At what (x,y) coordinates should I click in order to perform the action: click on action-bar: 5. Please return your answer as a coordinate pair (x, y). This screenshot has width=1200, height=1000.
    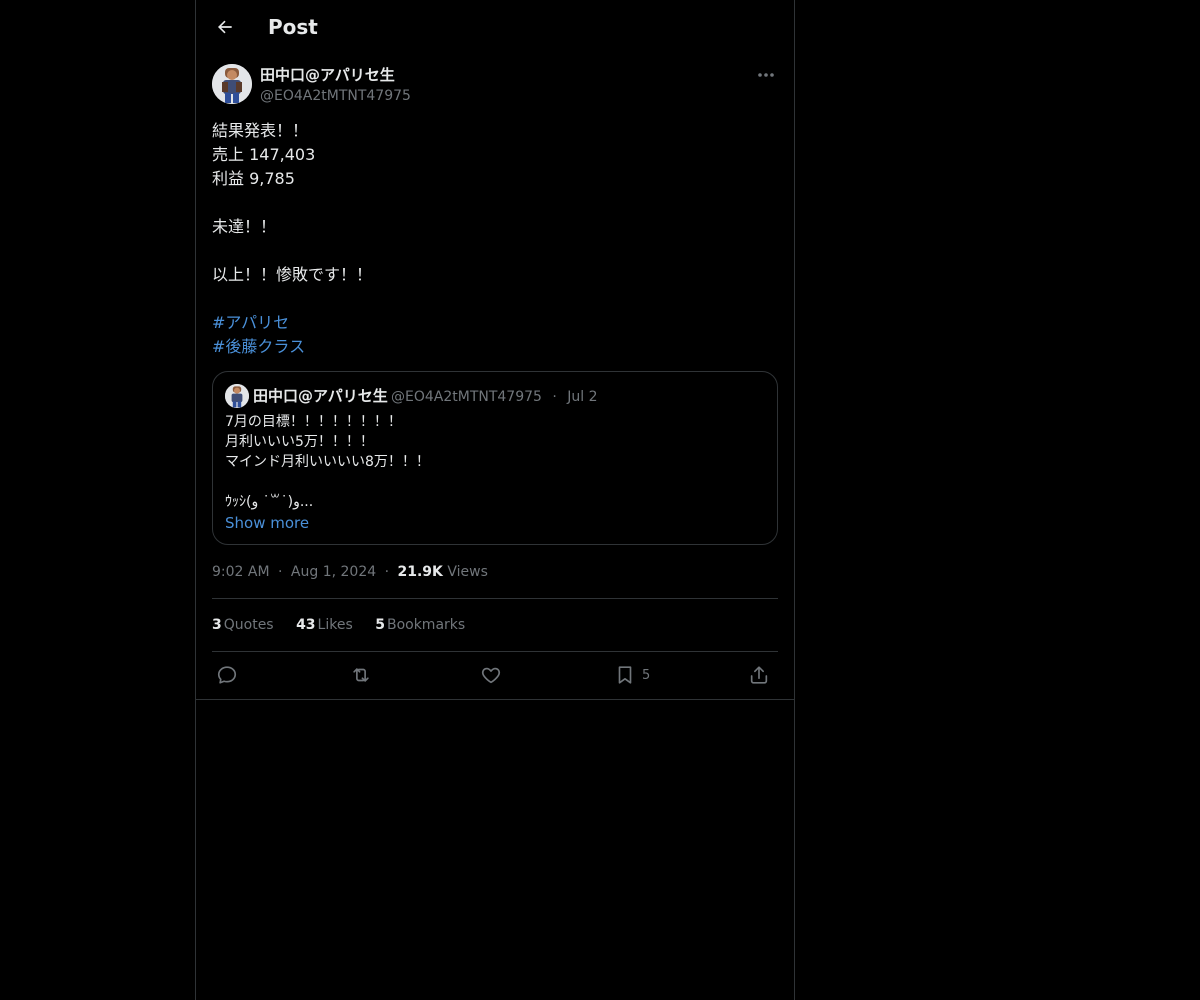
    Looking at the image, I should click on (495, 675).